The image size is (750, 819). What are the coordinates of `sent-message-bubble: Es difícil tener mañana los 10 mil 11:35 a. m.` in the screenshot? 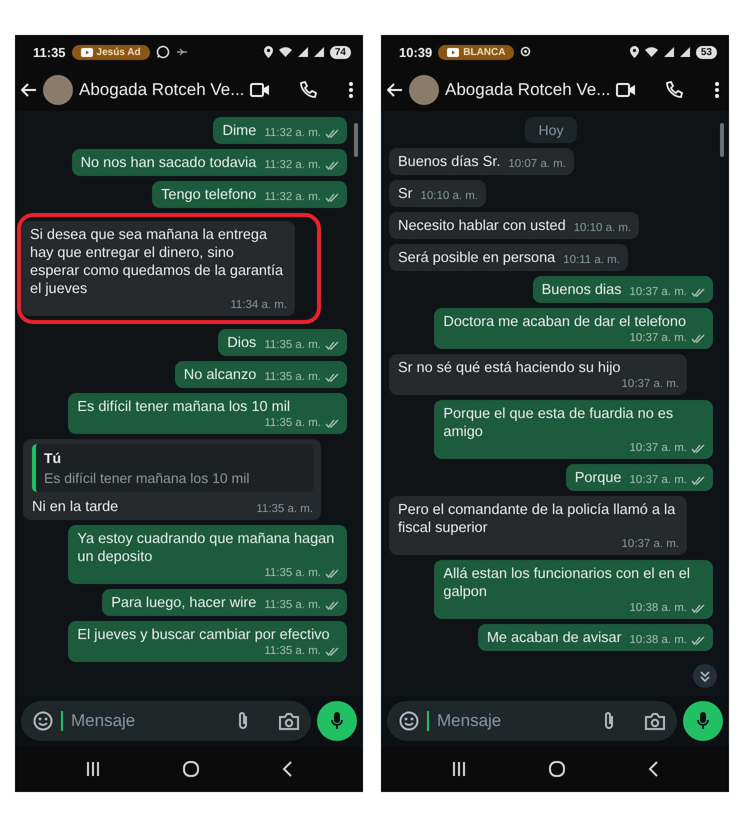 It's located at (207, 413).